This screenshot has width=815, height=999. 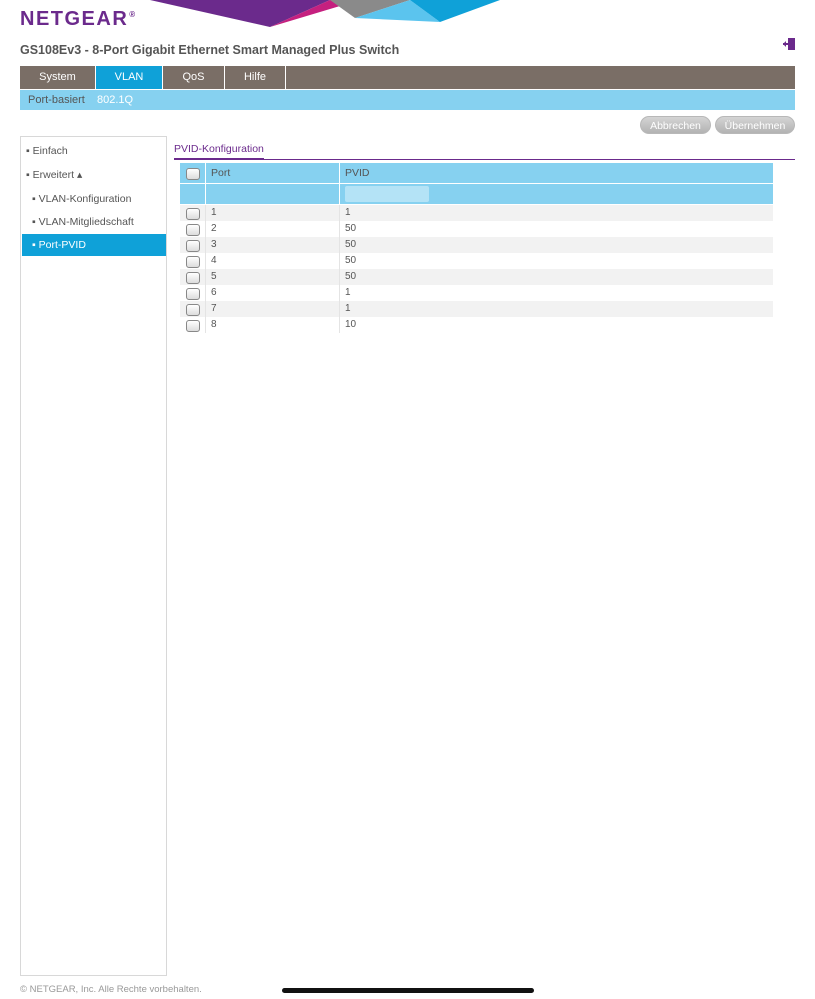 I want to click on tab-hilfe: Hilfe, so click(x=255, y=77).